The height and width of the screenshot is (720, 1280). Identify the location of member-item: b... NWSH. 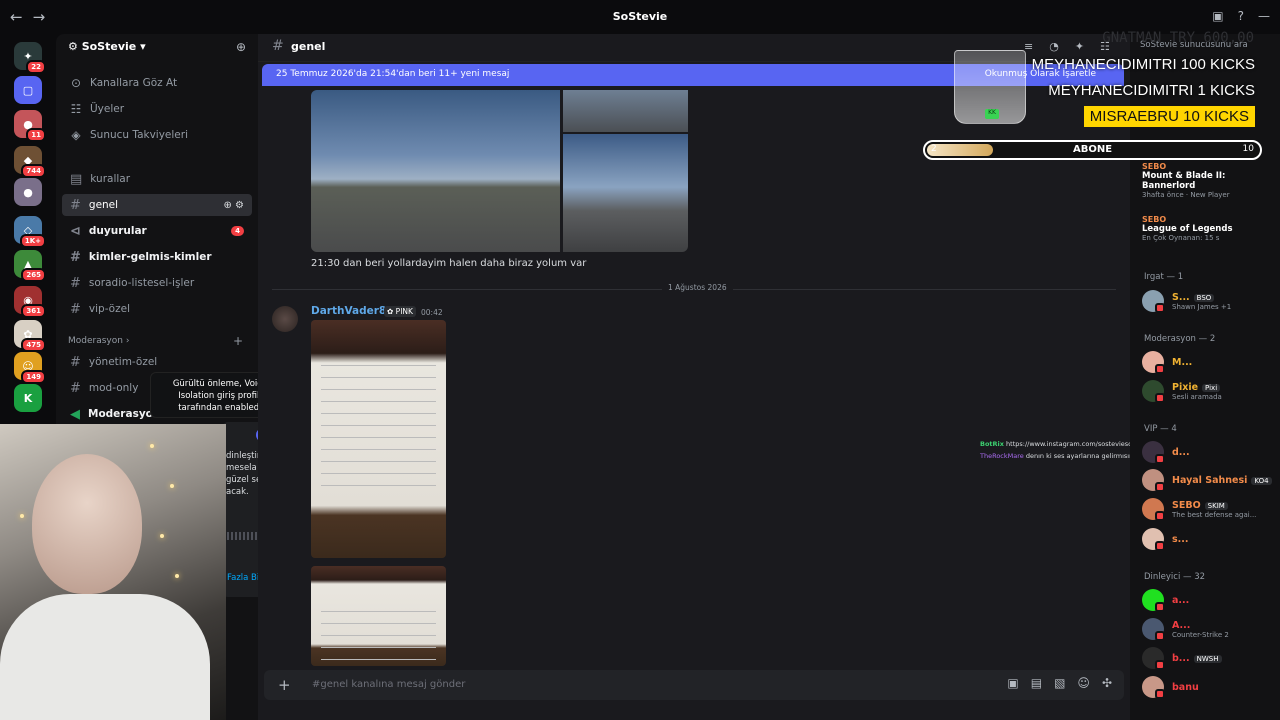
(1182, 658).